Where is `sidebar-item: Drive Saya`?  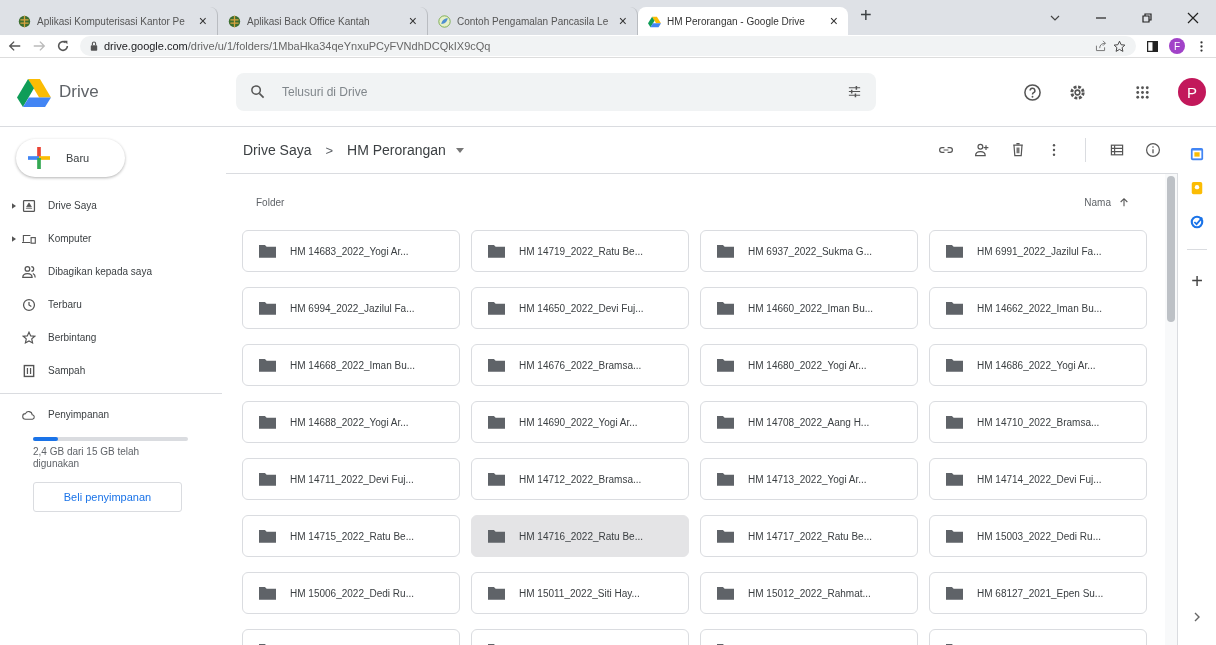 sidebar-item: Drive Saya is located at coordinates (113, 205).